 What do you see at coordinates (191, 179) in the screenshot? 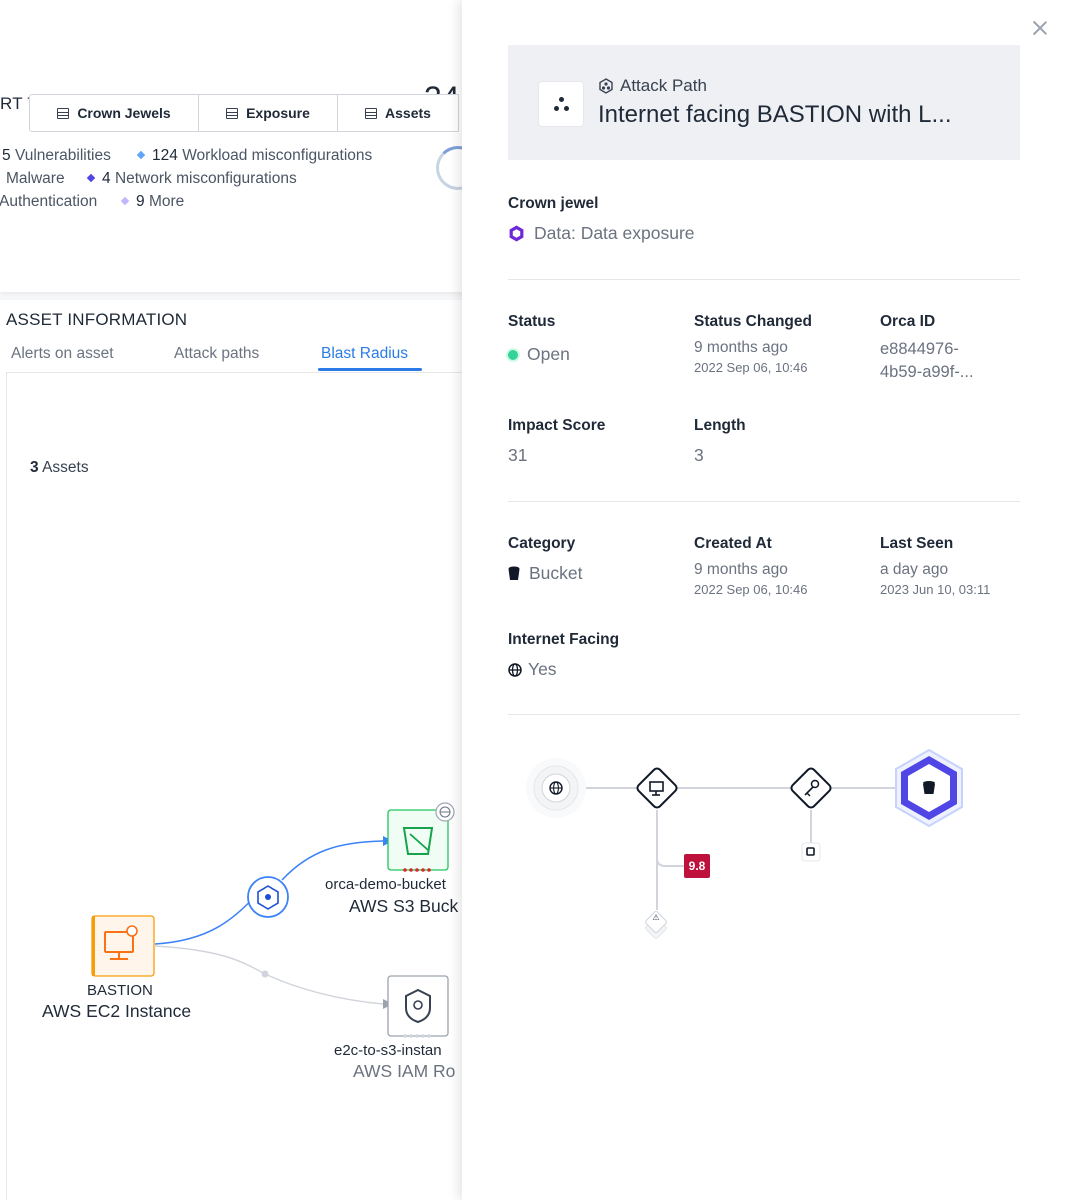
I see `alert-type-network: 4 Network misconfigurations` at bounding box center [191, 179].